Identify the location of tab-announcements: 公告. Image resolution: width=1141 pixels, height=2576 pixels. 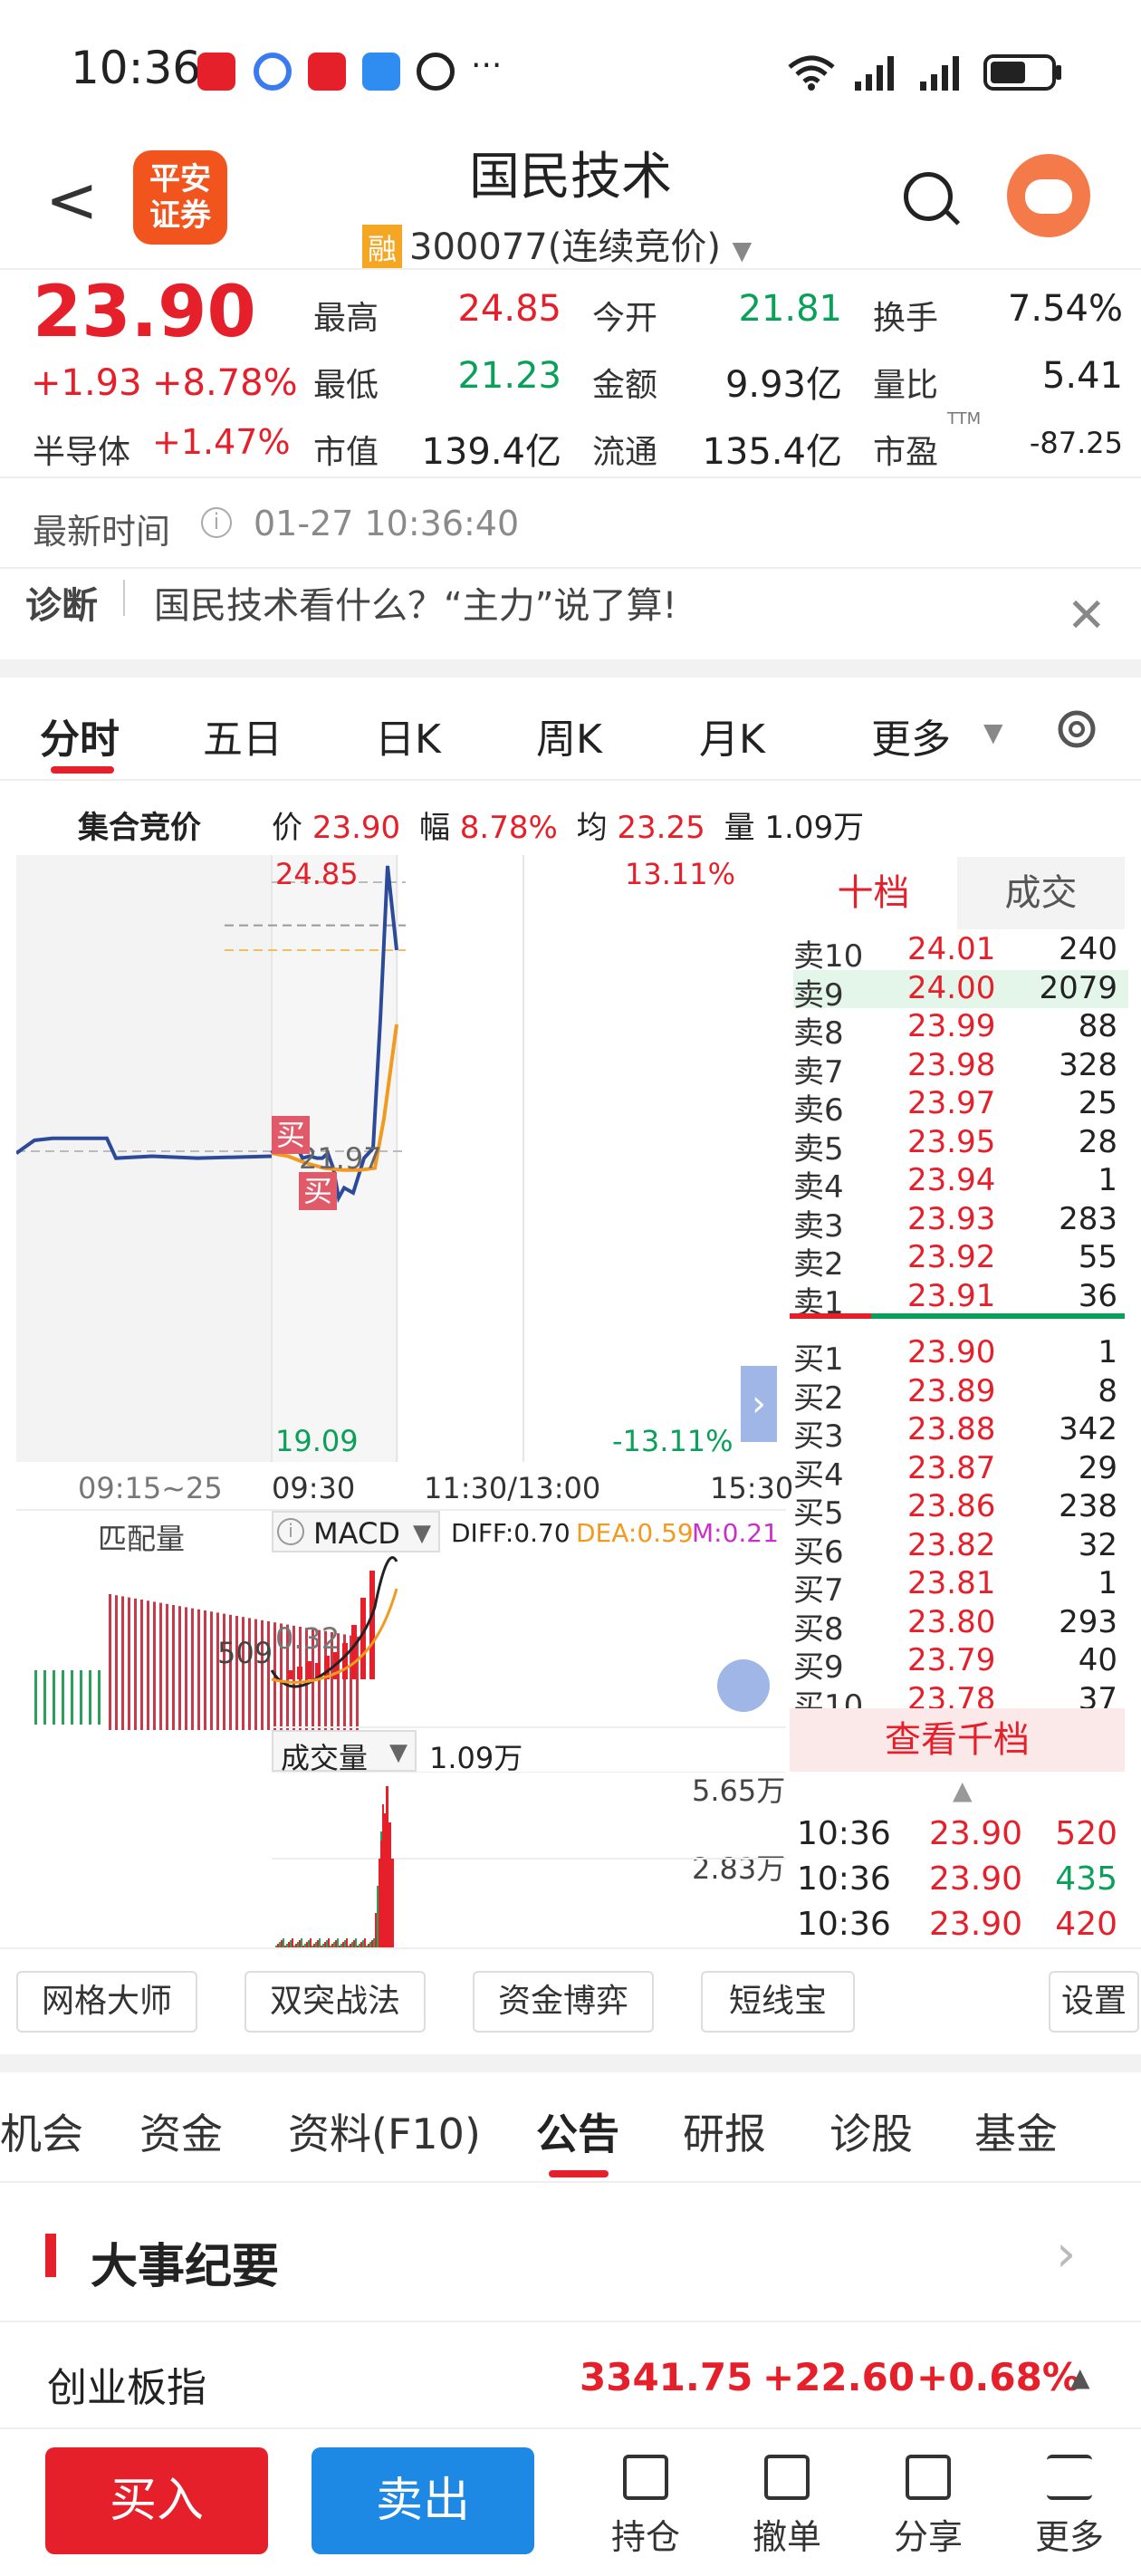
(577, 2131).